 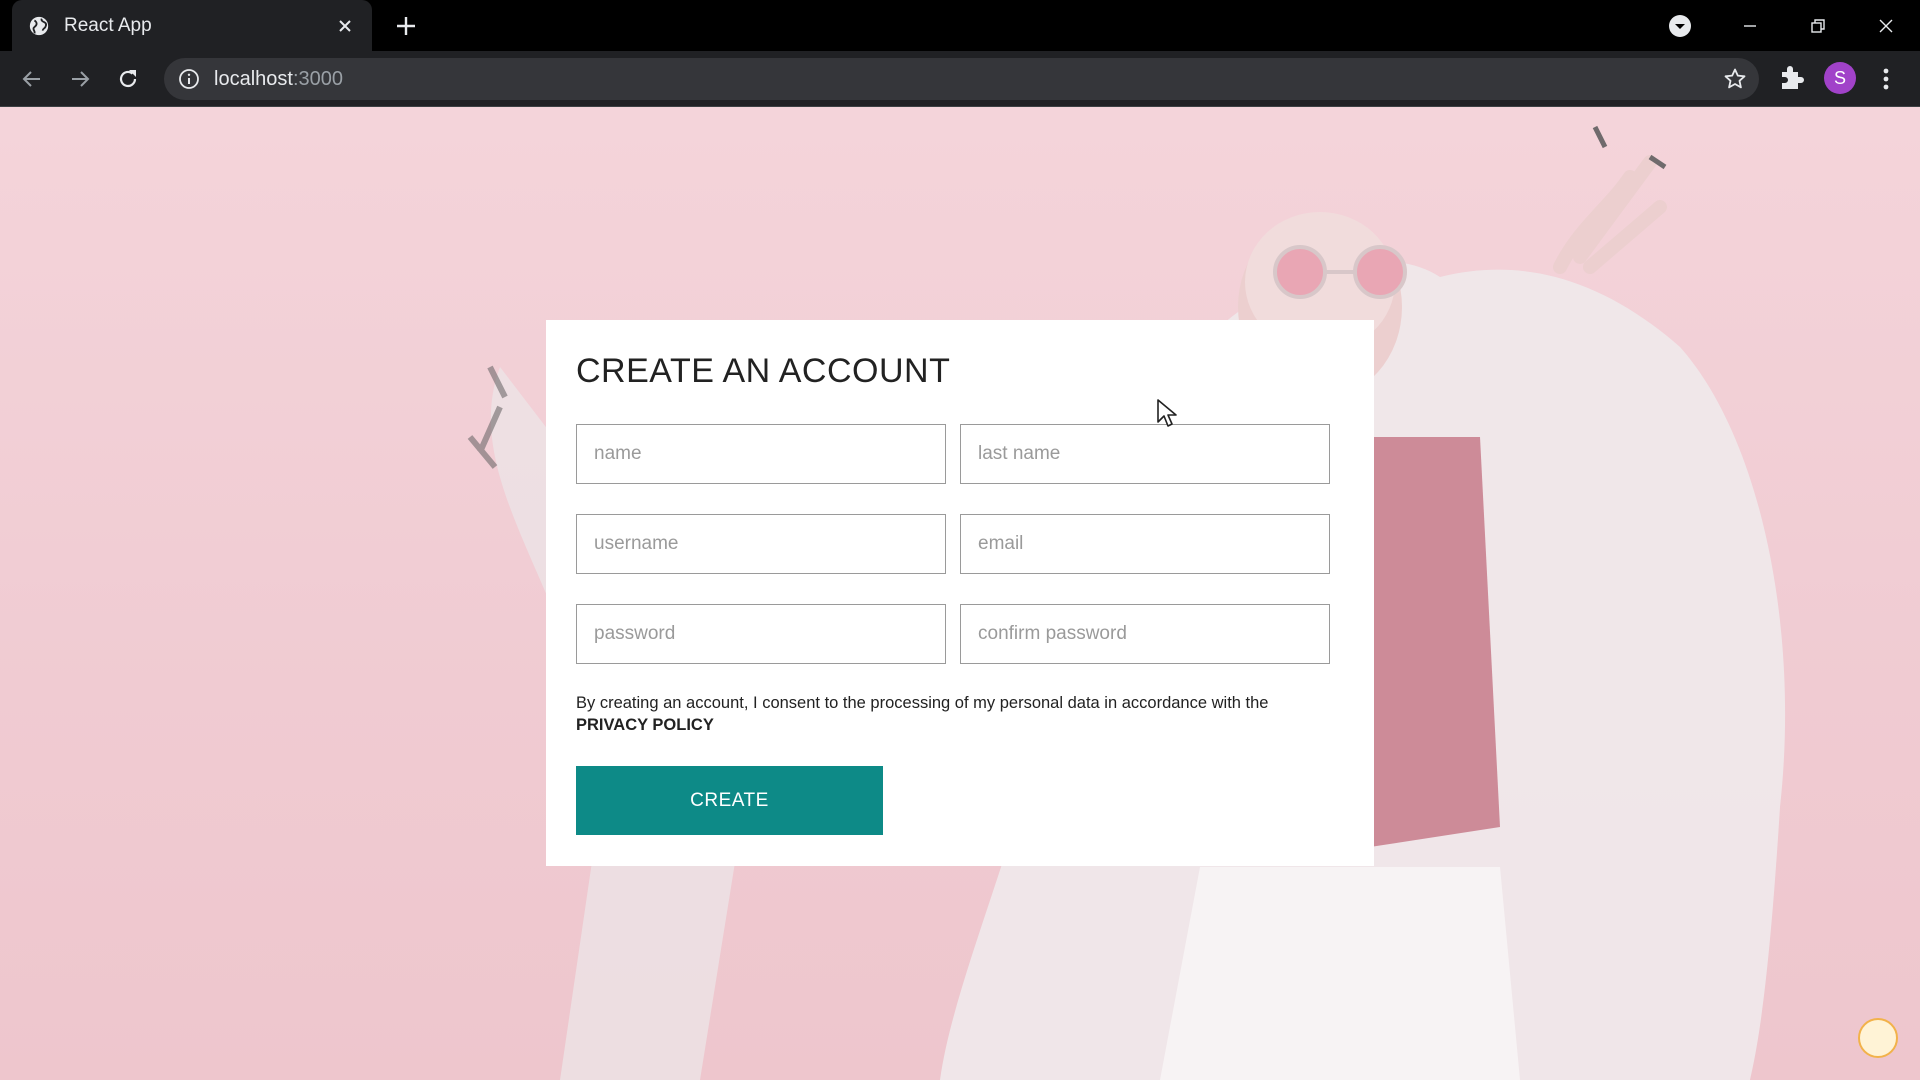 I want to click on info-icon, so click(x=189, y=79).